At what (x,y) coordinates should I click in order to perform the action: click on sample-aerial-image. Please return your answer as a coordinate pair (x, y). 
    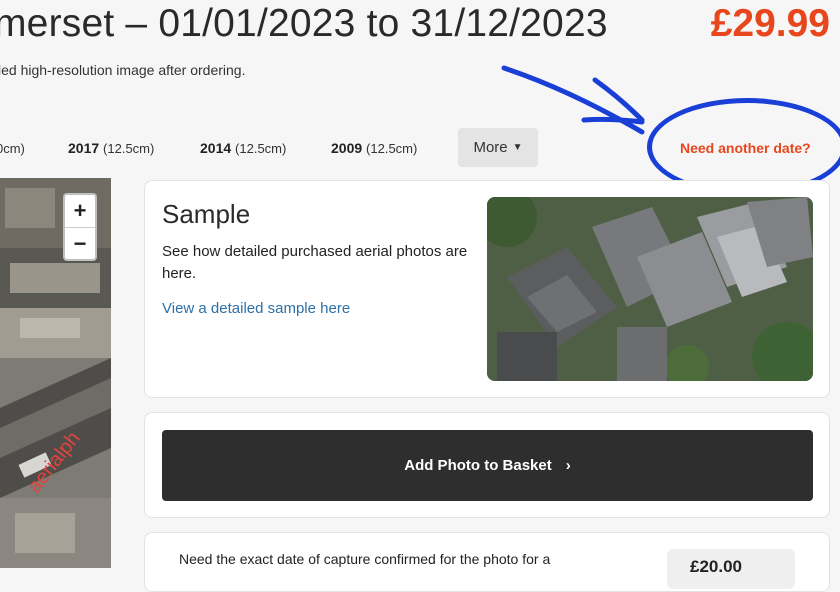
    Looking at the image, I should click on (650, 289).